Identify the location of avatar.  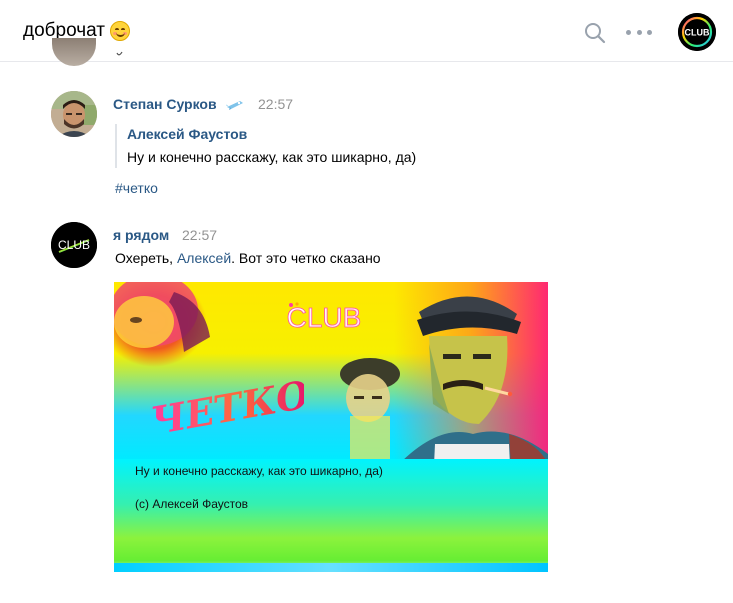
(74, 114).